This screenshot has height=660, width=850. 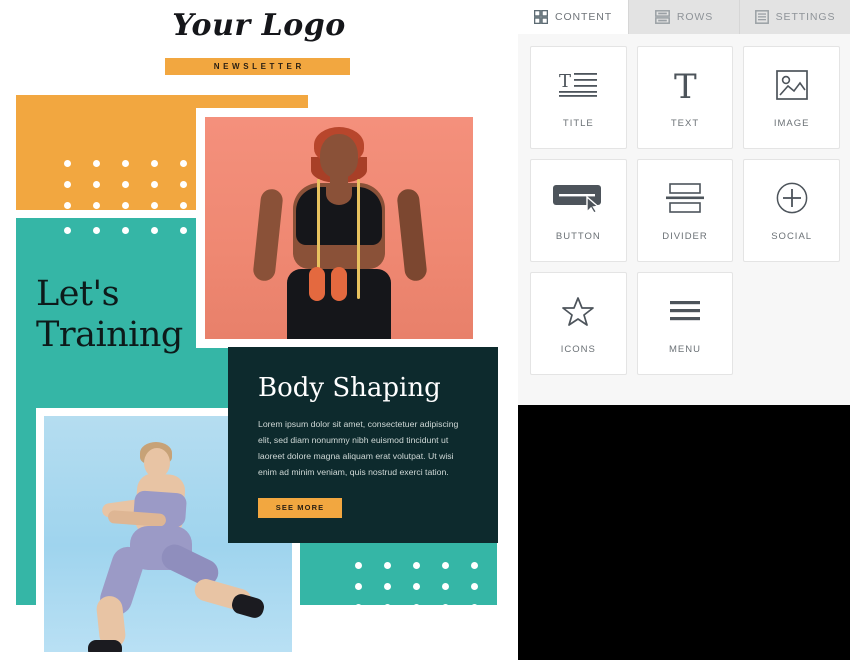 What do you see at coordinates (416, 586) in the screenshot?
I see `bottom-teal-dots` at bounding box center [416, 586].